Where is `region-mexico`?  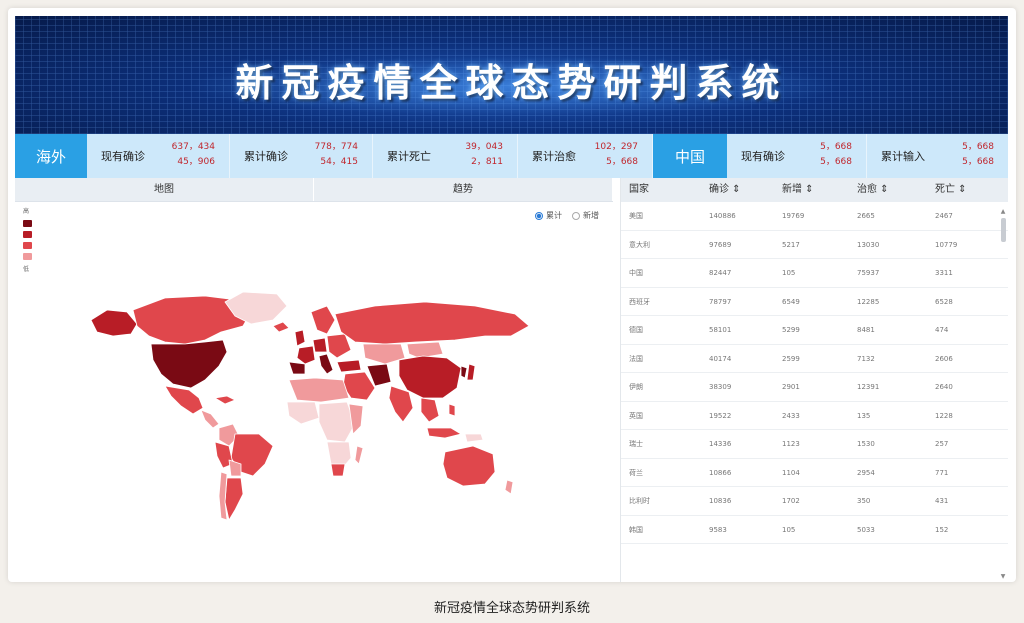 region-mexico is located at coordinates (184, 400).